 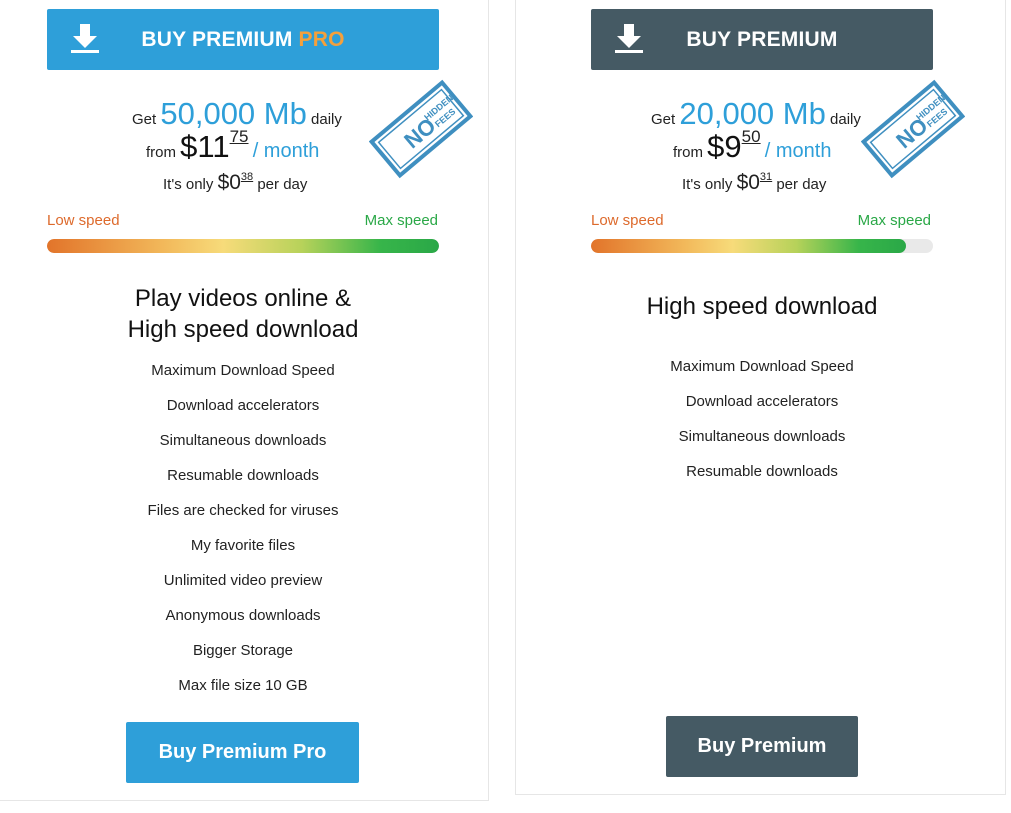 What do you see at coordinates (233, 113) in the screenshot?
I see `daily-amount: 50,000 Mb` at bounding box center [233, 113].